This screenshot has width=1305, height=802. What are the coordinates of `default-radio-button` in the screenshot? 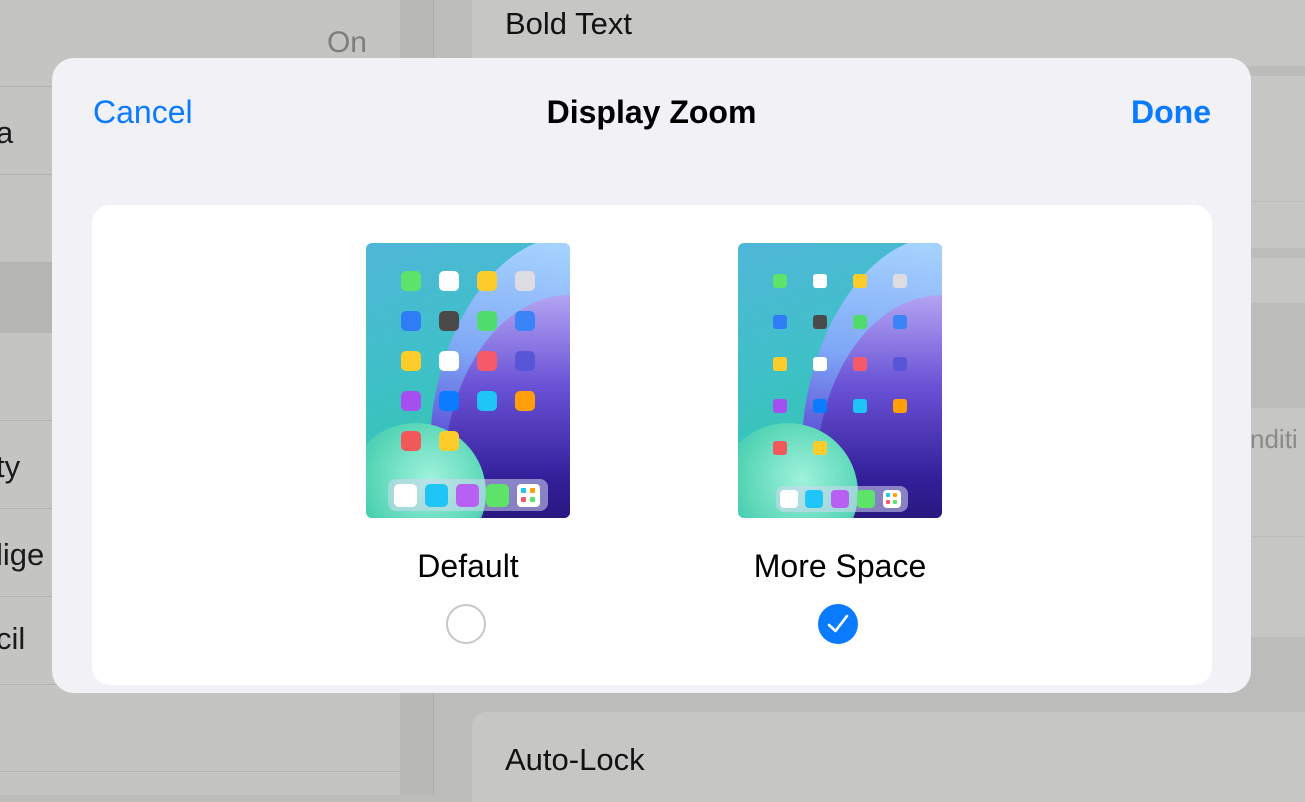 It's located at (466, 624).